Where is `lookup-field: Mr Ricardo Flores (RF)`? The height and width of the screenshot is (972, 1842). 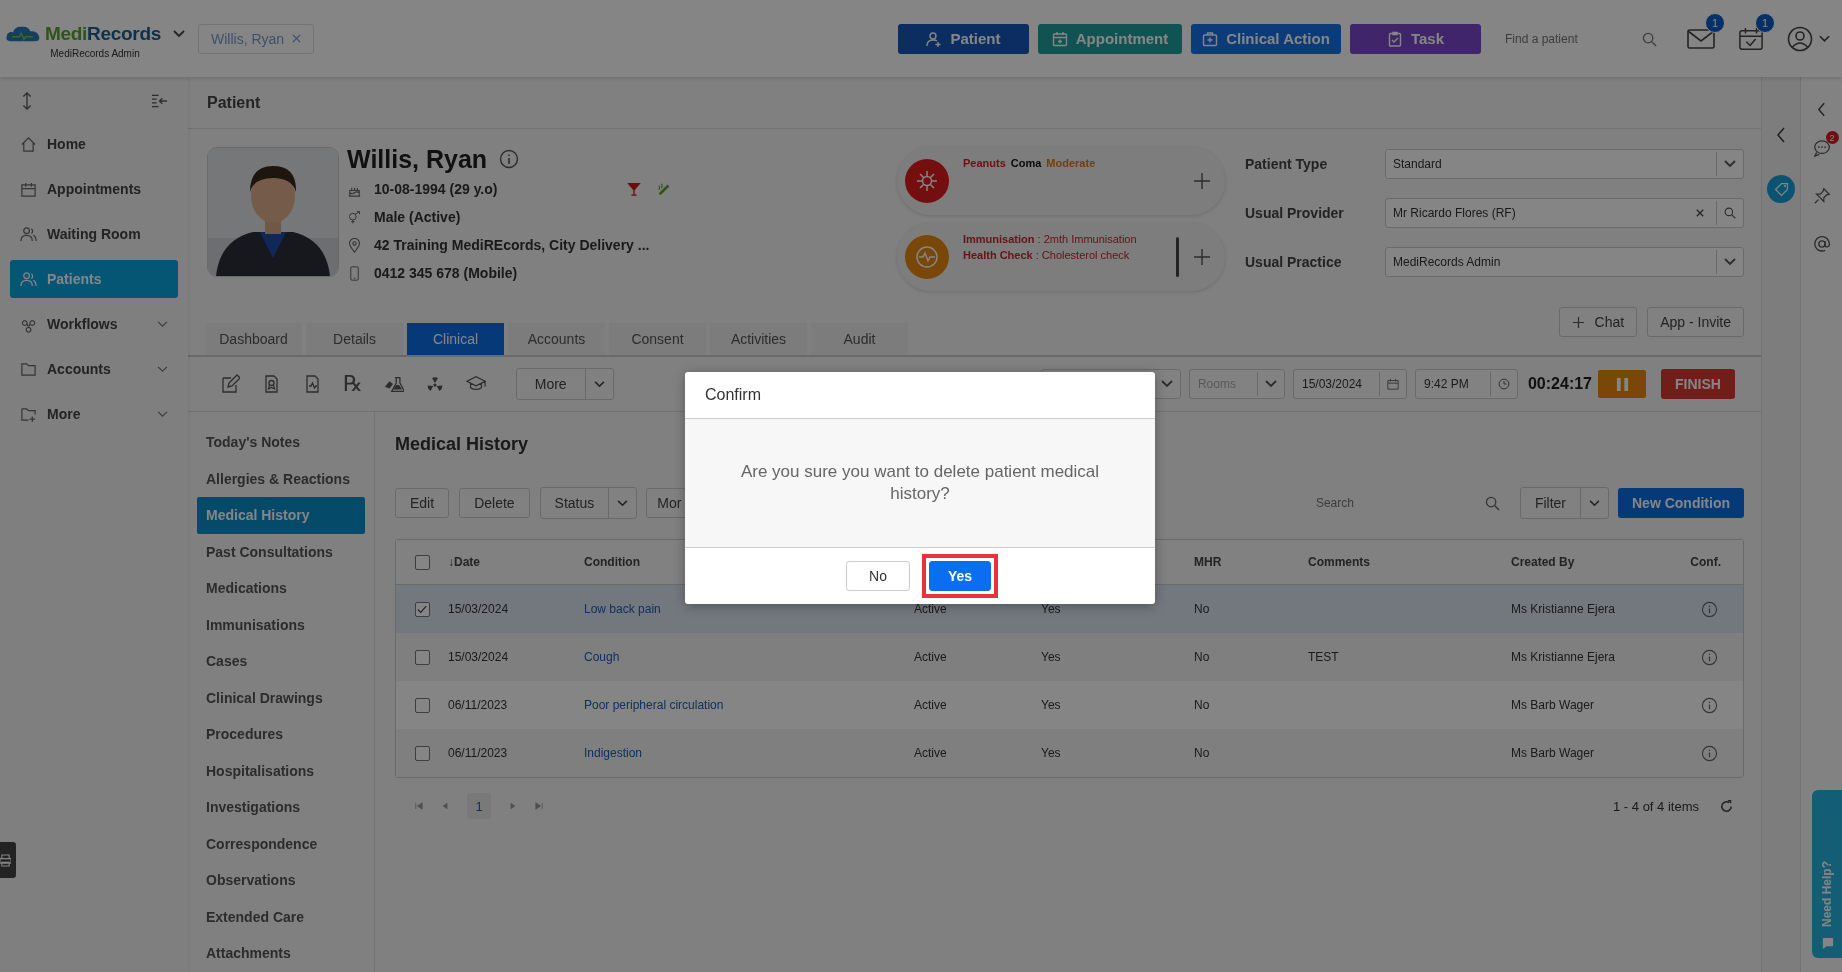
lookup-field: Mr Ricardo Flores (RF) is located at coordinates (1564, 213).